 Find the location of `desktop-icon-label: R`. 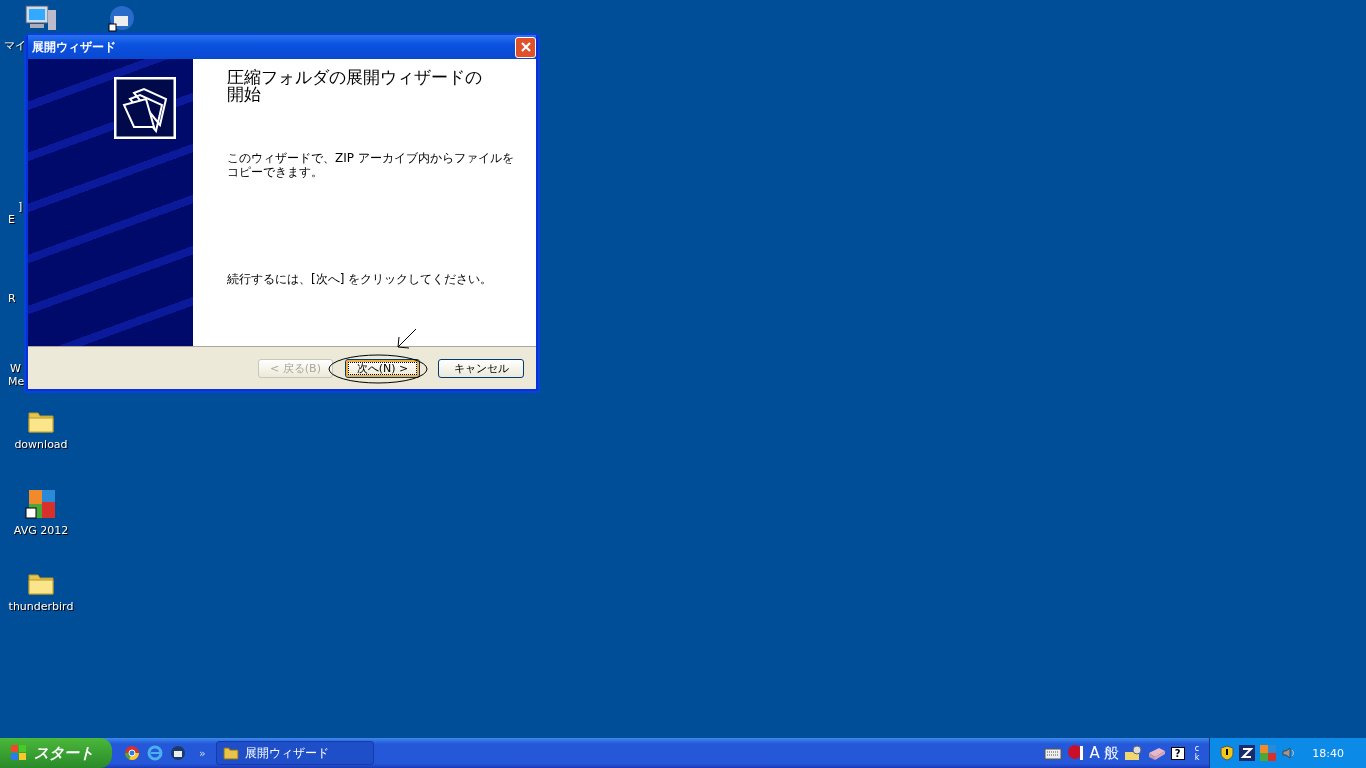

desktop-icon-label: R is located at coordinates (12, 298).